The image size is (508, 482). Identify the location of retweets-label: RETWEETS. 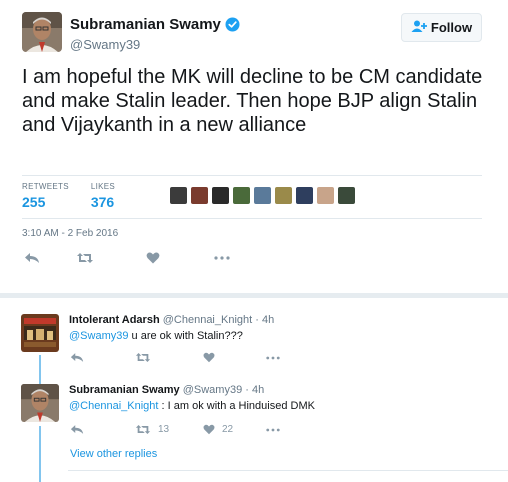
(45, 186).